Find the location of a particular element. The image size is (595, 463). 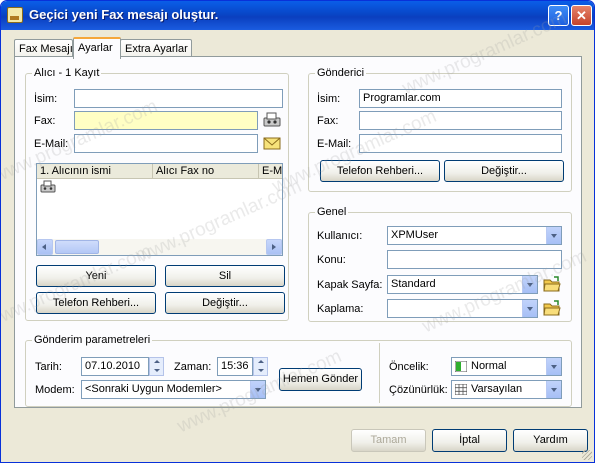

window-title: Geçici yeni Fax mesajı oluştur. is located at coordinates (124, 14).